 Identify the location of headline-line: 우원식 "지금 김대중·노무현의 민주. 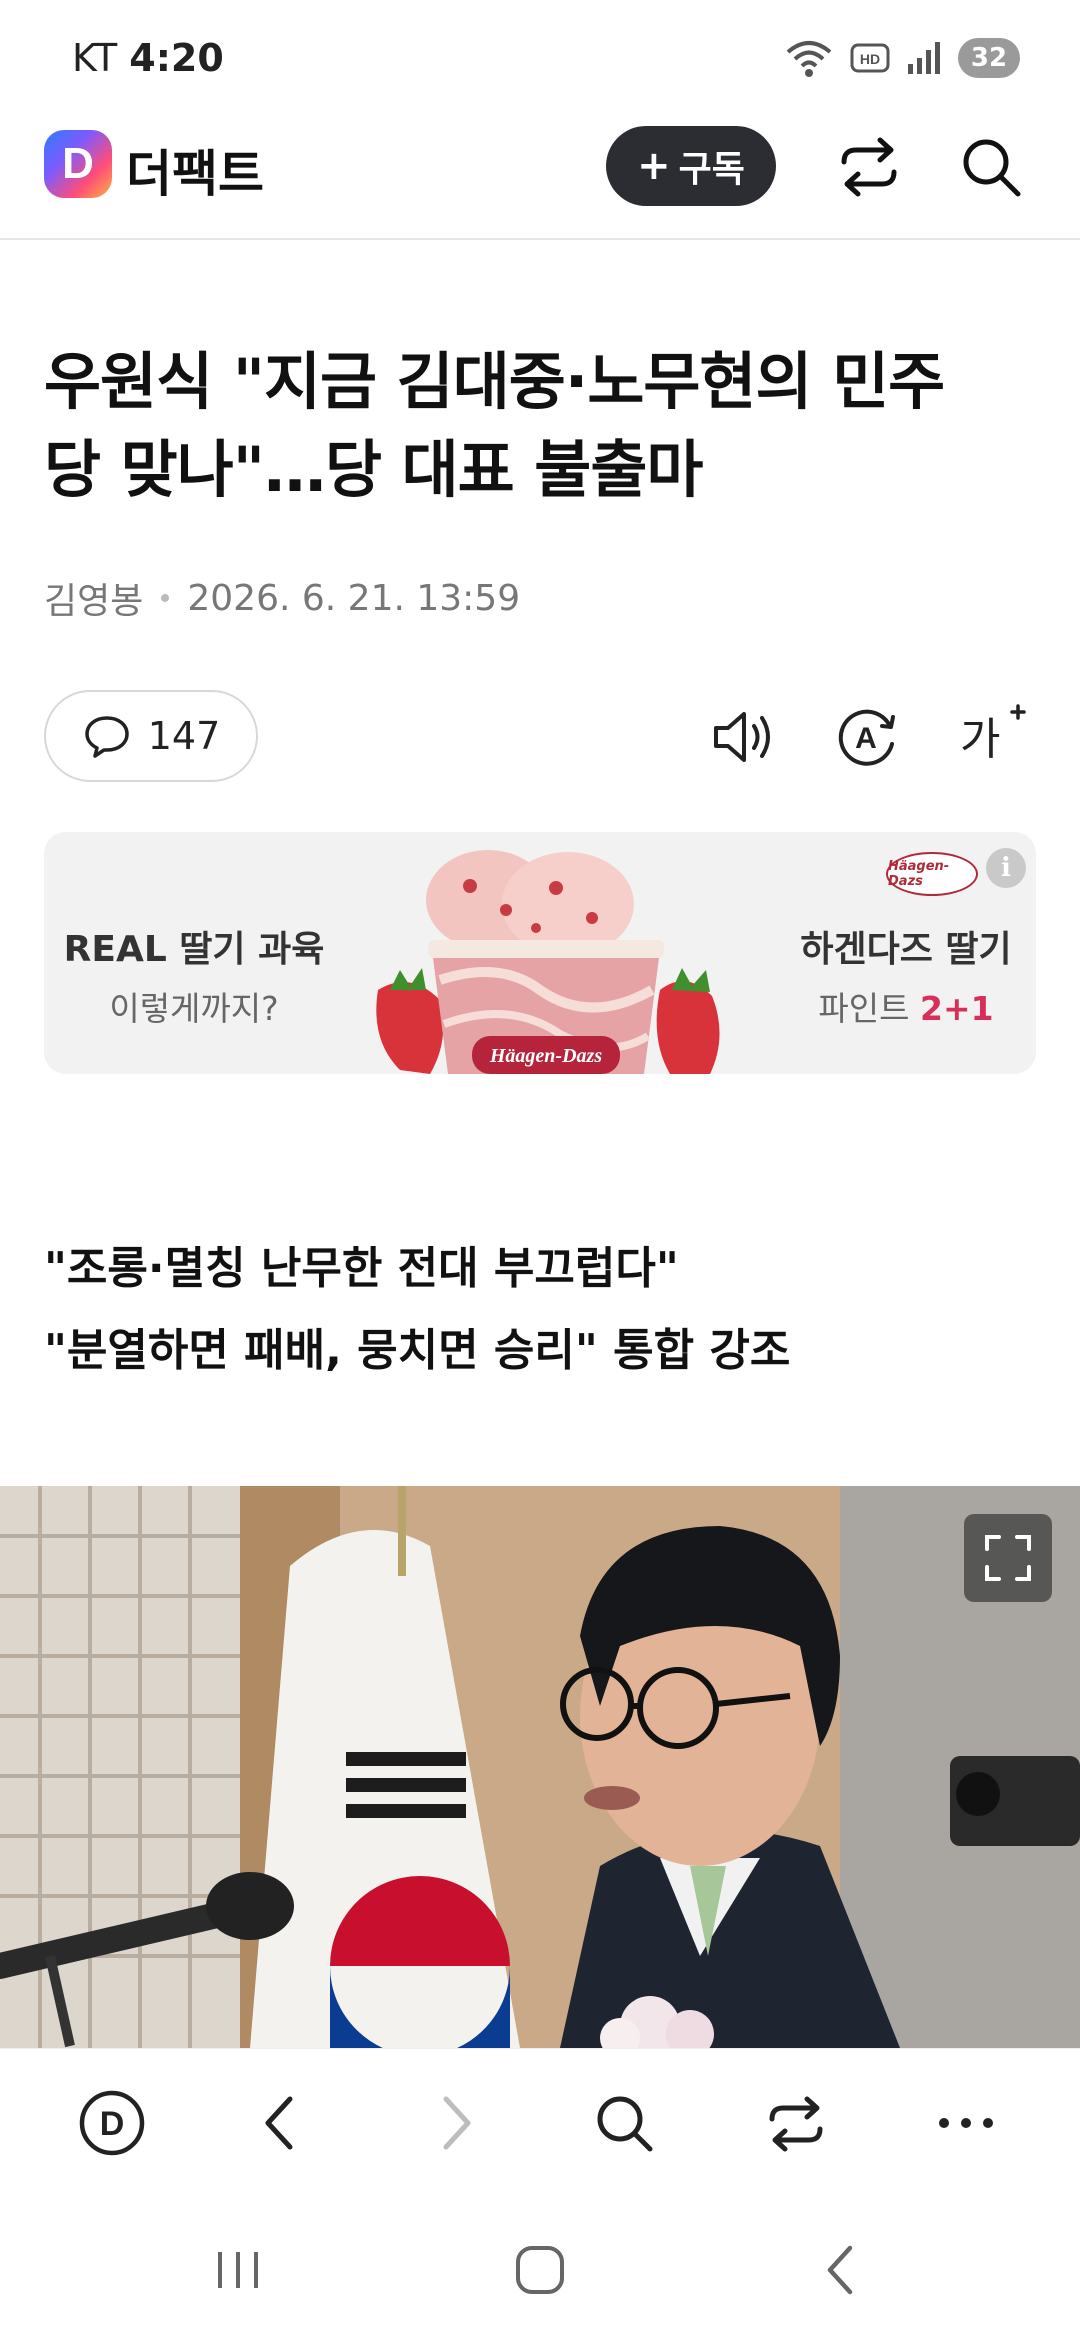
(494, 381).